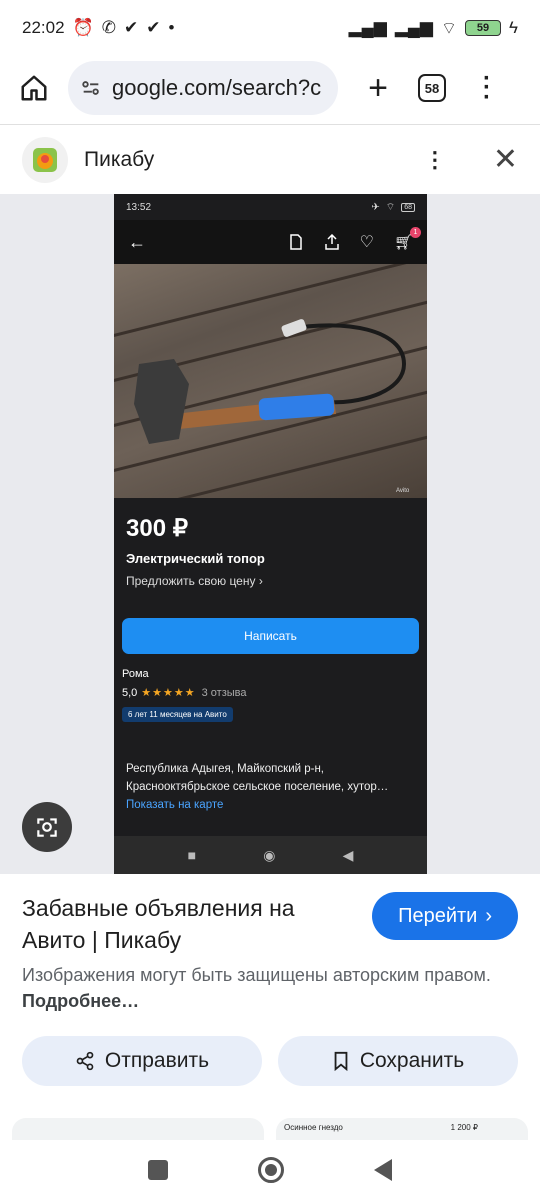  Describe the element at coordinates (348, 854) in the screenshot. I see `back-triangle-icon: ◀` at that location.